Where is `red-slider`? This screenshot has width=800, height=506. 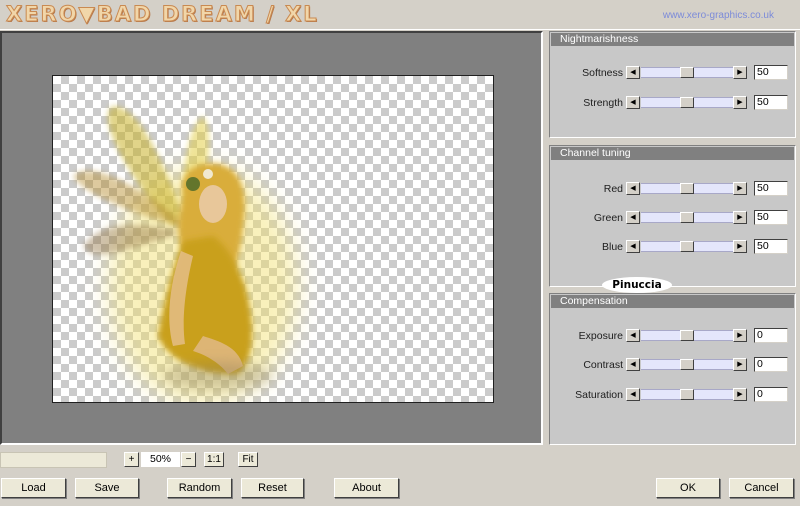
red-slider is located at coordinates (687, 188).